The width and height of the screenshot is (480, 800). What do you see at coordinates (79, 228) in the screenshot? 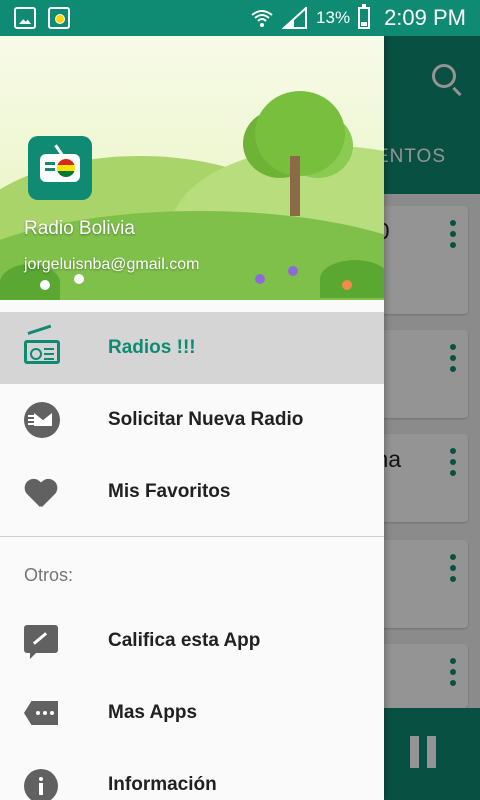
I see `drawer-app-name: Radio Bolivia` at bounding box center [79, 228].